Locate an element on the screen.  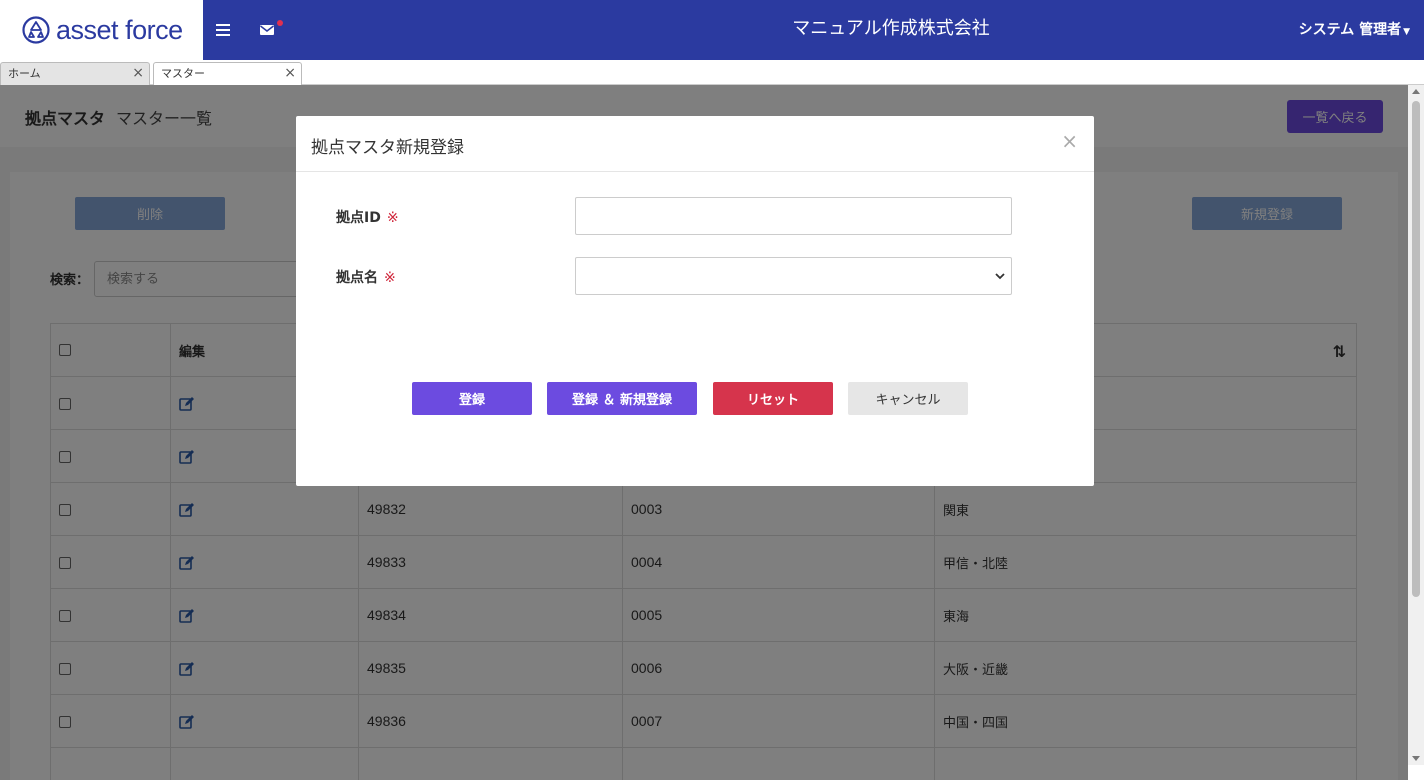
cancel-button: キャンセル is located at coordinates (908, 398).